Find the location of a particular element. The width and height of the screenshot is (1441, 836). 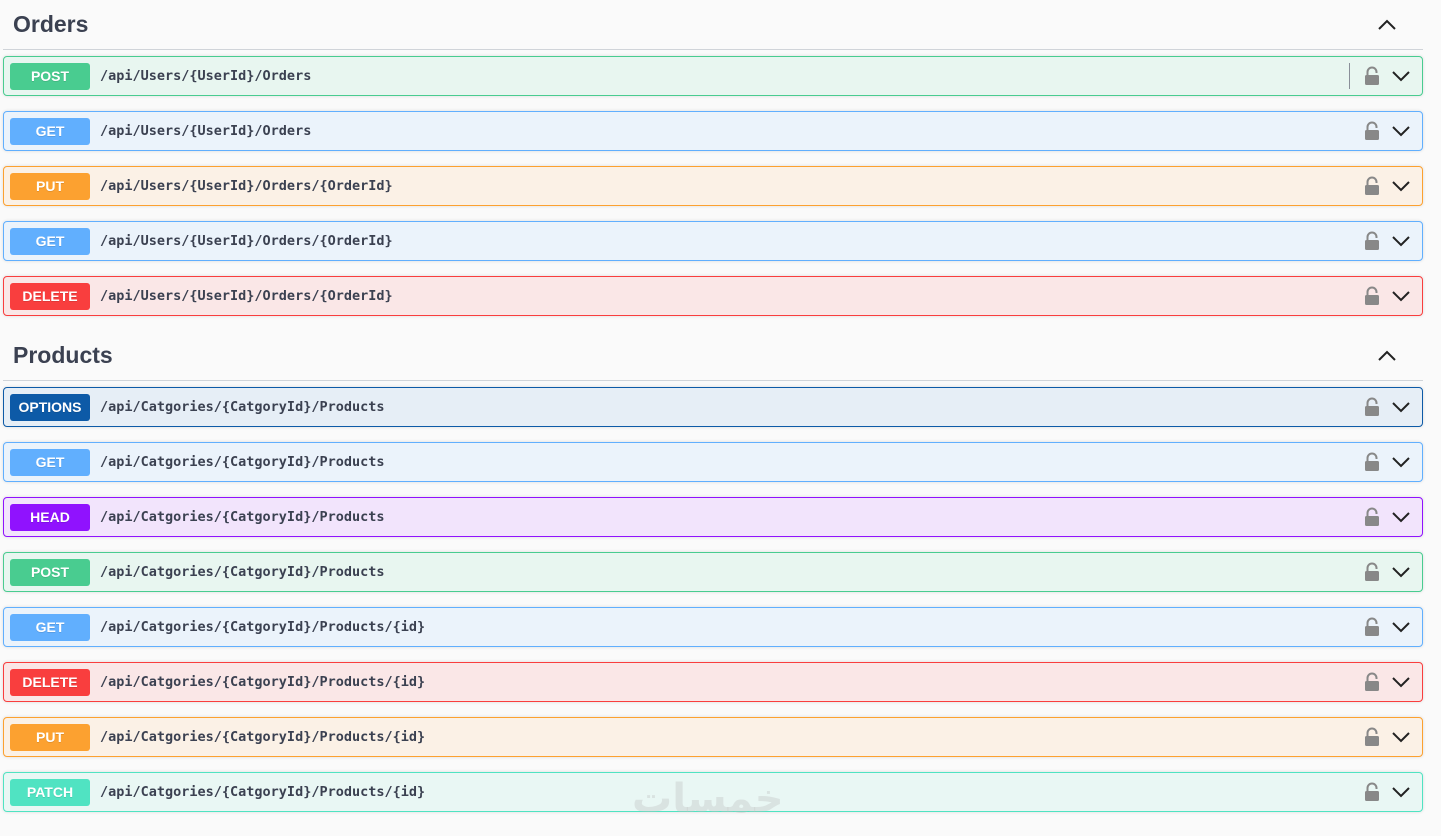

section-header-orders: Orders is located at coordinates (713, 25).